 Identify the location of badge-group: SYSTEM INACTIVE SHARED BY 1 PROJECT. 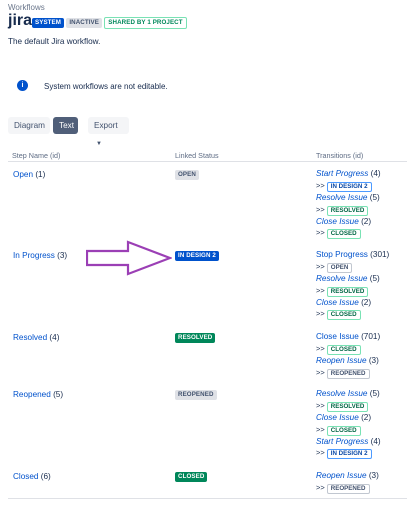
(109, 23).